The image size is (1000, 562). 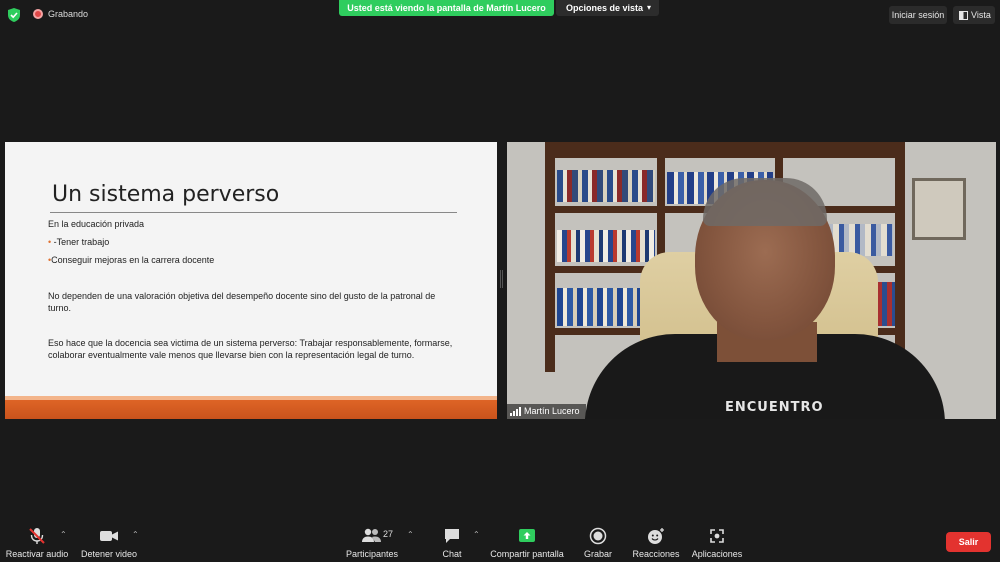 I want to click on video-camera-icon, so click(x=109, y=536).